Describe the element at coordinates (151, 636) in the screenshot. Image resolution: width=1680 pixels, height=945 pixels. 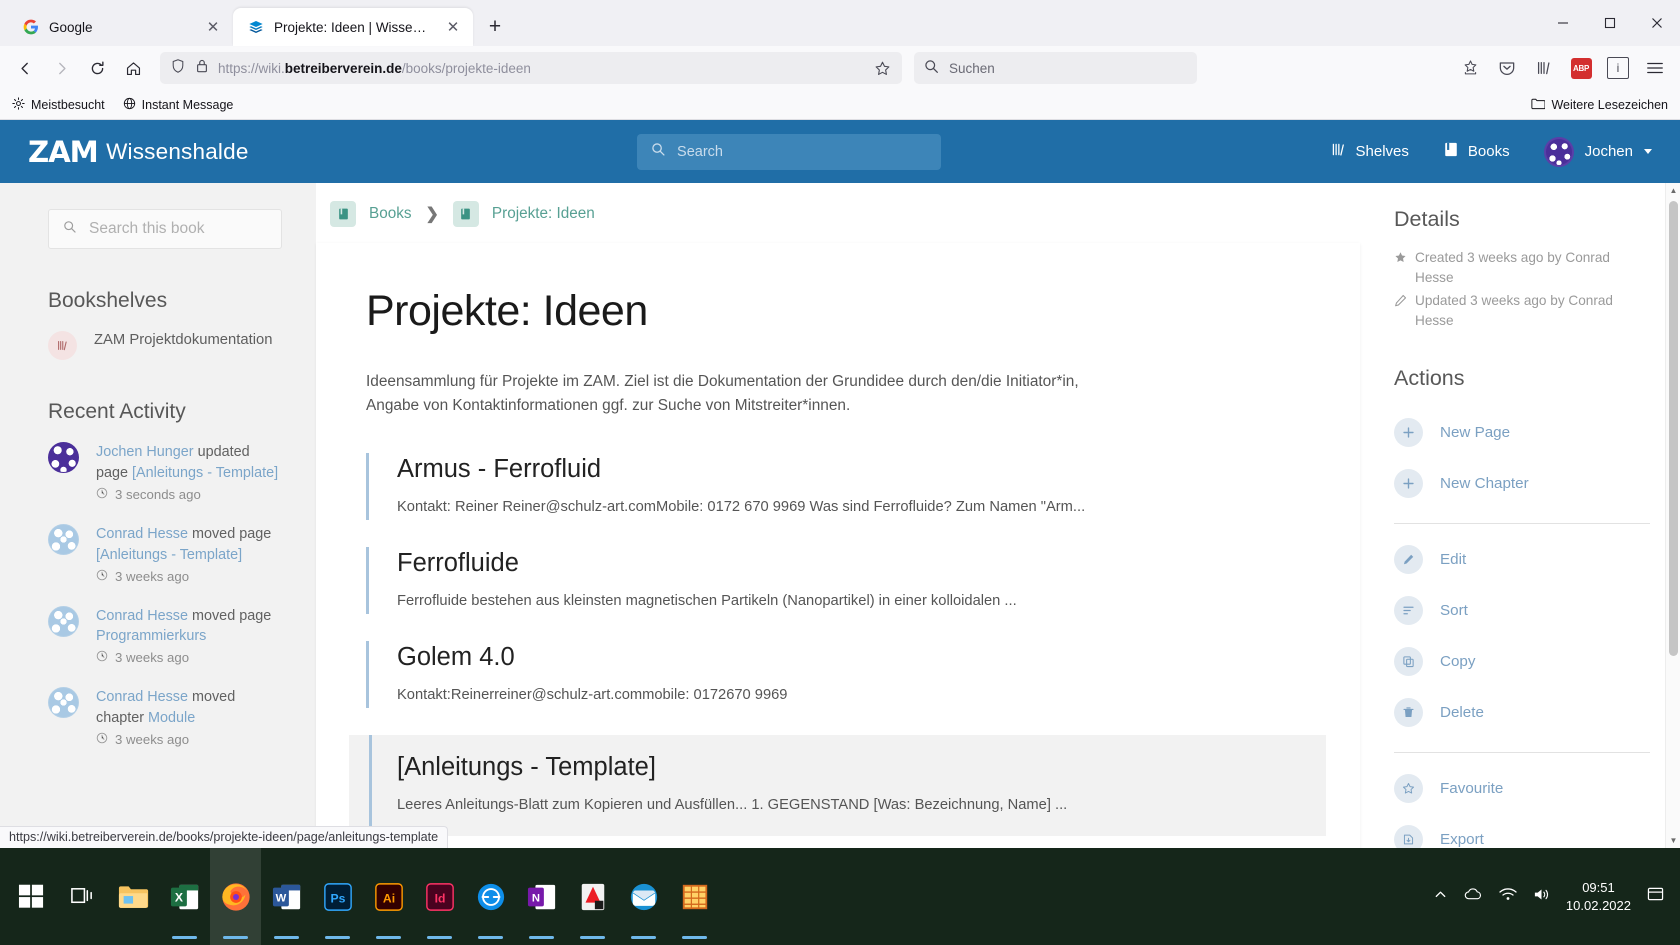
I see `activity-target: Programmierkurs` at that location.